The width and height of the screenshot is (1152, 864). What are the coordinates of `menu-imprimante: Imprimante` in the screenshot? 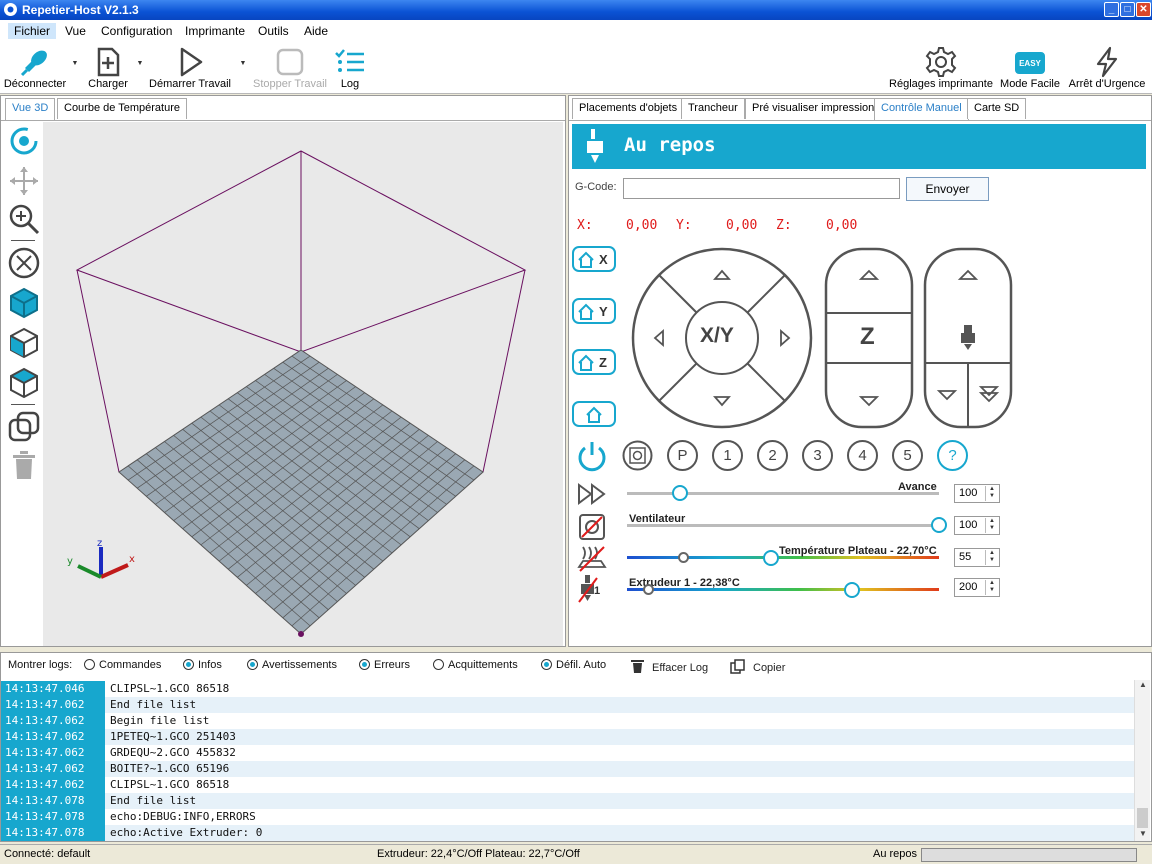 It's located at (215, 31).